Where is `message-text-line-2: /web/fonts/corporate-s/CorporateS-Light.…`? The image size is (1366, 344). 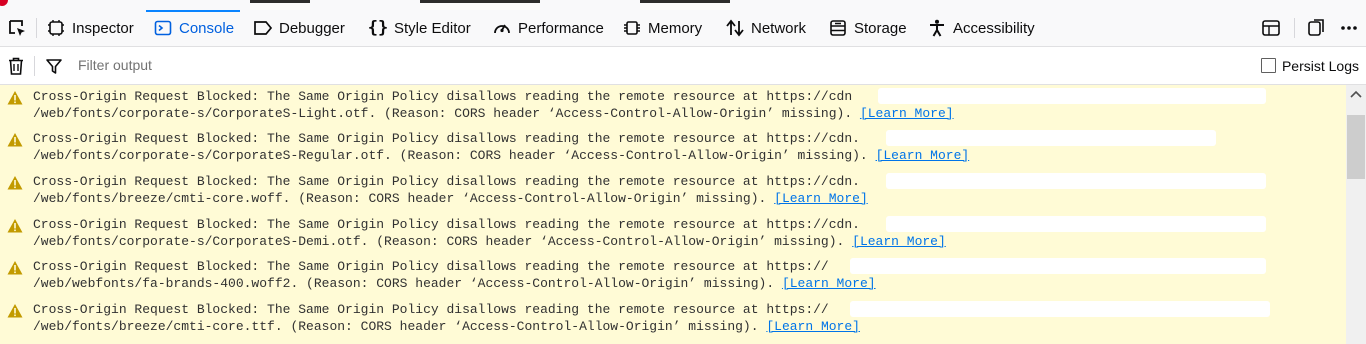
message-text-line-2: /web/fonts/corporate-s/CorporateS-Light.… is located at coordinates (443, 113).